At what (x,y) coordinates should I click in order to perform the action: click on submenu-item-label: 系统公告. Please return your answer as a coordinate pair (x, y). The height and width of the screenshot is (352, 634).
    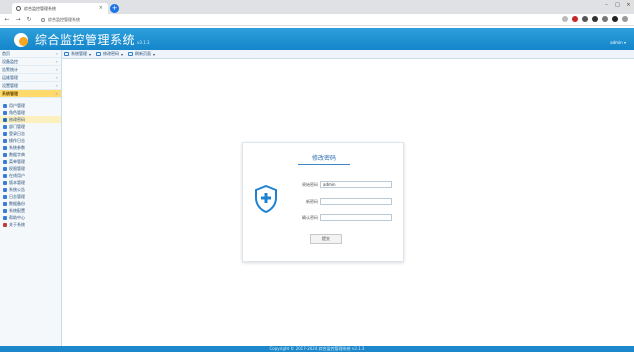
    Looking at the image, I should click on (17, 189).